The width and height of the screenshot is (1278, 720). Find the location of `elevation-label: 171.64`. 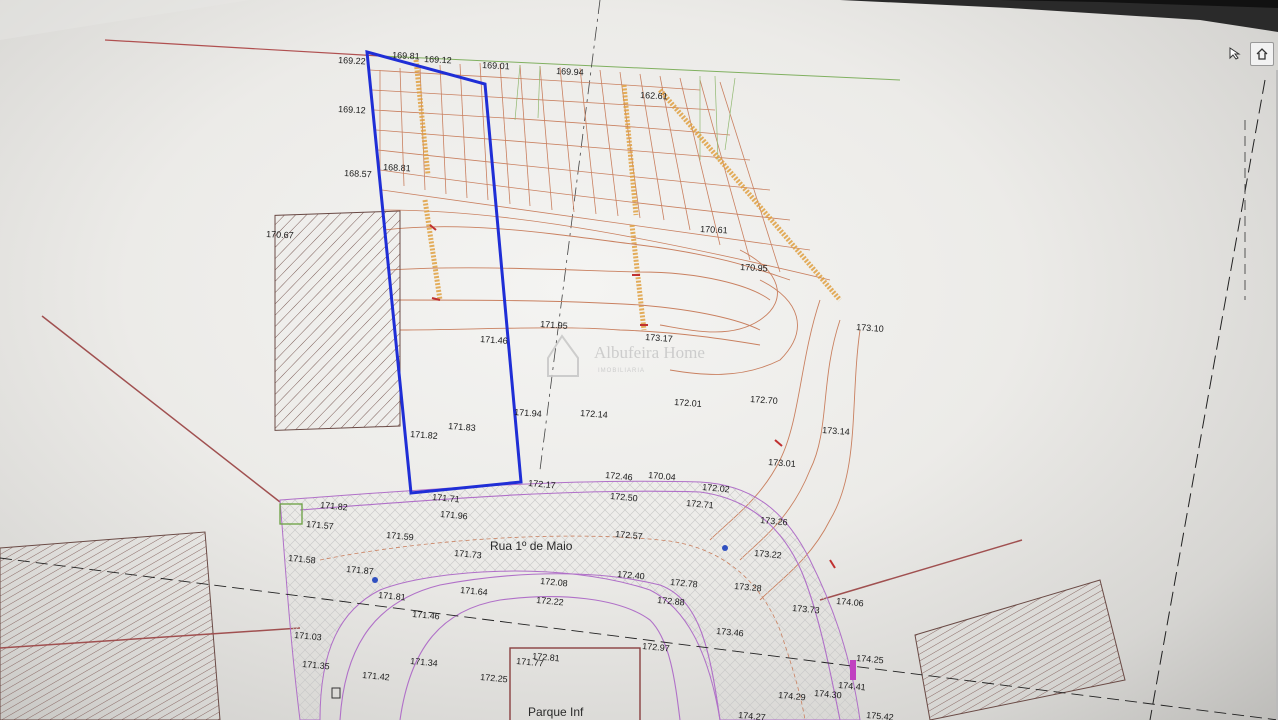

elevation-label: 171.64 is located at coordinates (474, 591).